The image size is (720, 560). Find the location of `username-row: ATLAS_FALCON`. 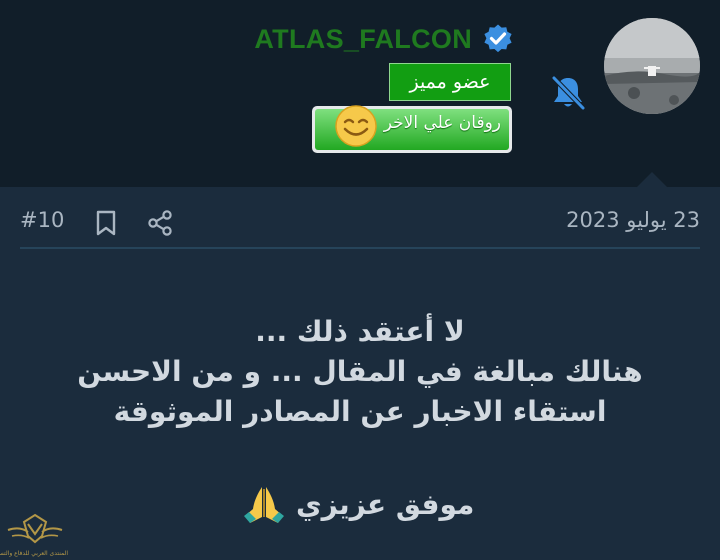

username-row: ATLAS_FALCON is located at coordinates (384, 39).